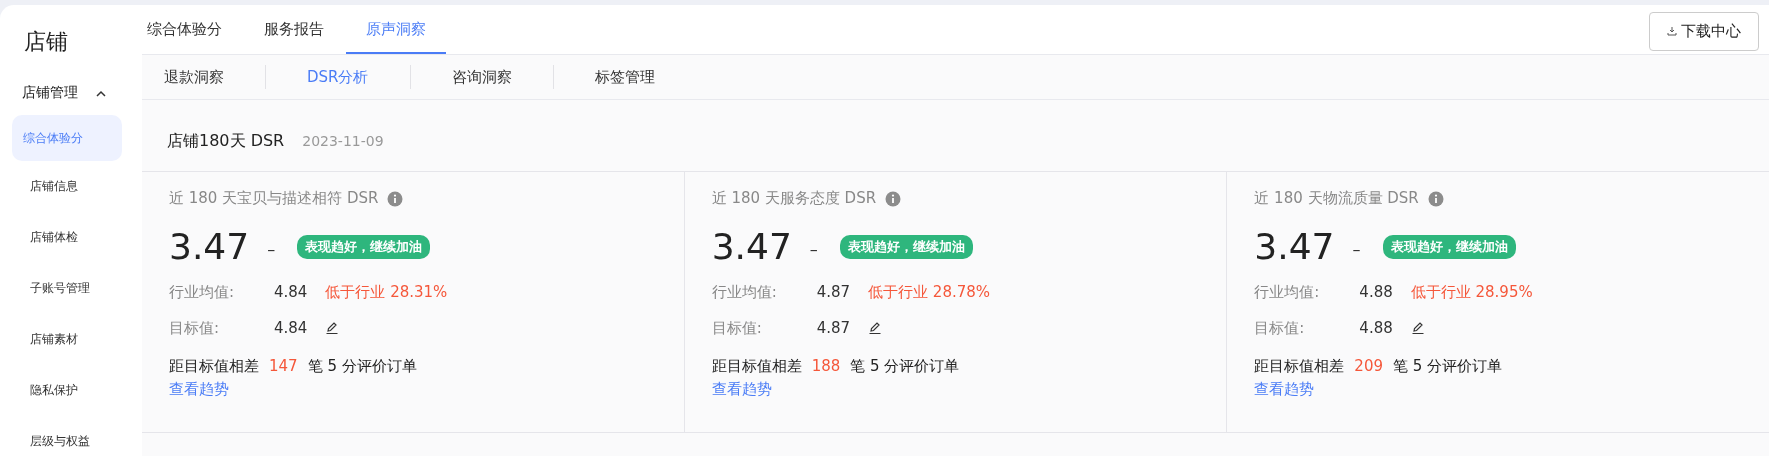 This screenshot has height=456, width=1769. Describe the element at coordinates (396, 29) in the screenshot. I see `tab: 原声洞察` at that location.